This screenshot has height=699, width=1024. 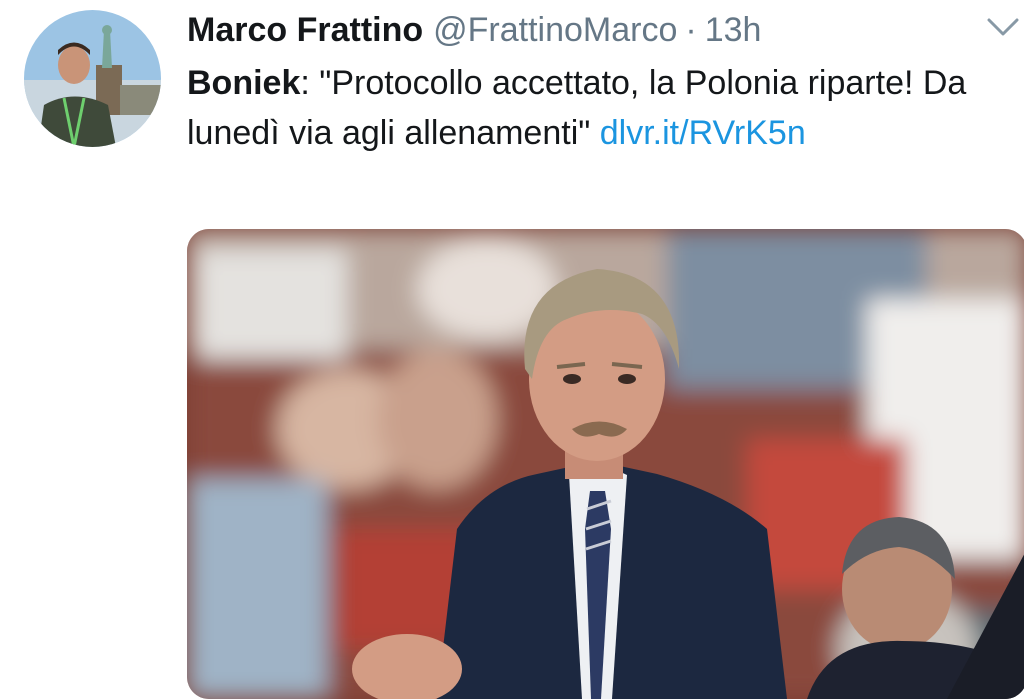 I want to click on timestamp: 13h, so click(x=733, y=30).